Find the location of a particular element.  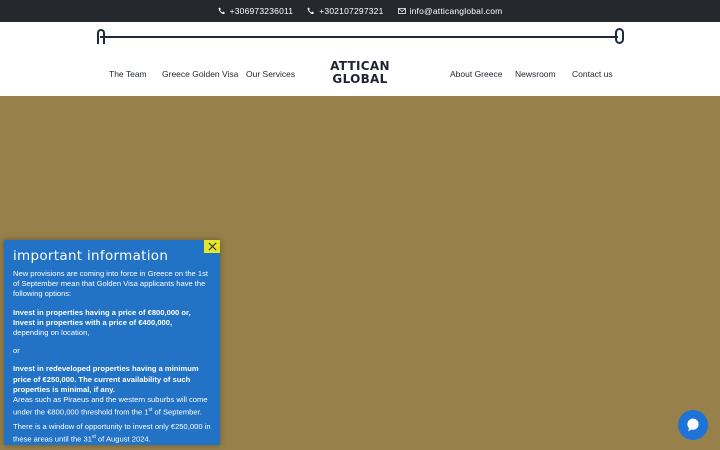

phone-contact-1: +306973236011 is located at coordinates (256, 11).